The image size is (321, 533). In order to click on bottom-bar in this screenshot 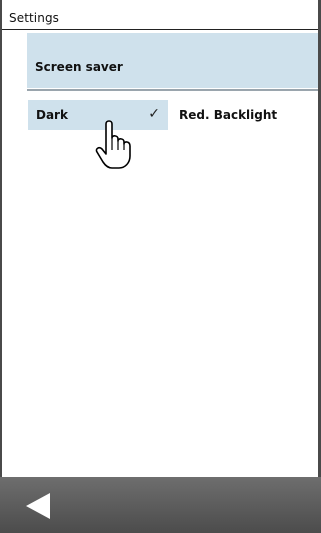, I will do `click(160, 505)`.